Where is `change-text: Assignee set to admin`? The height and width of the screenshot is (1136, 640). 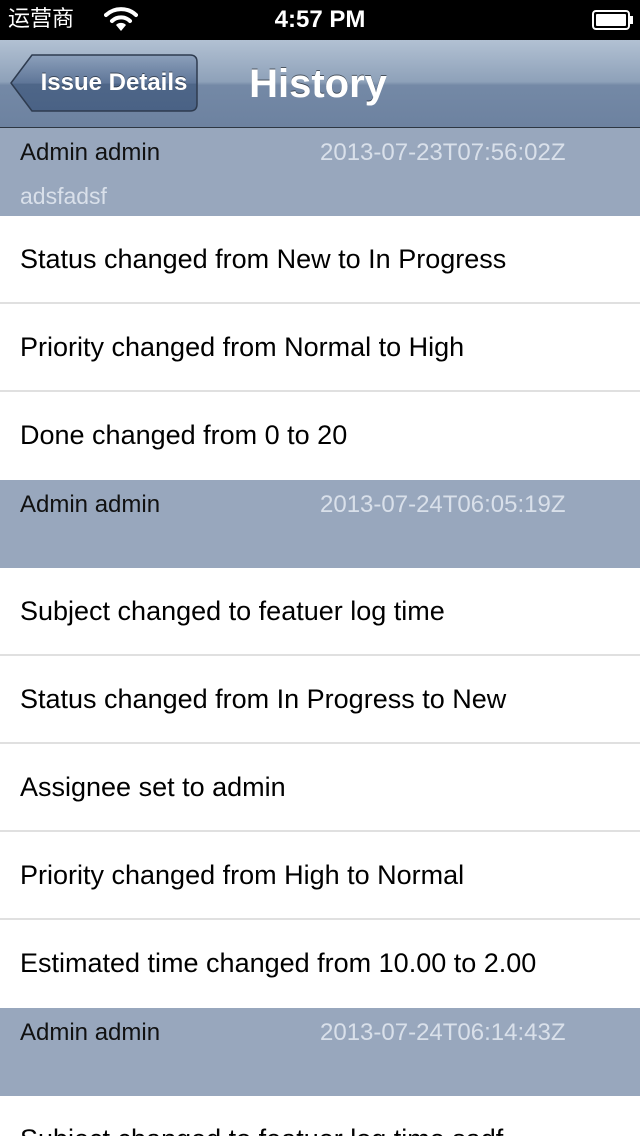 change-text: Assignee set to admin is located at coordinates (153, 787).